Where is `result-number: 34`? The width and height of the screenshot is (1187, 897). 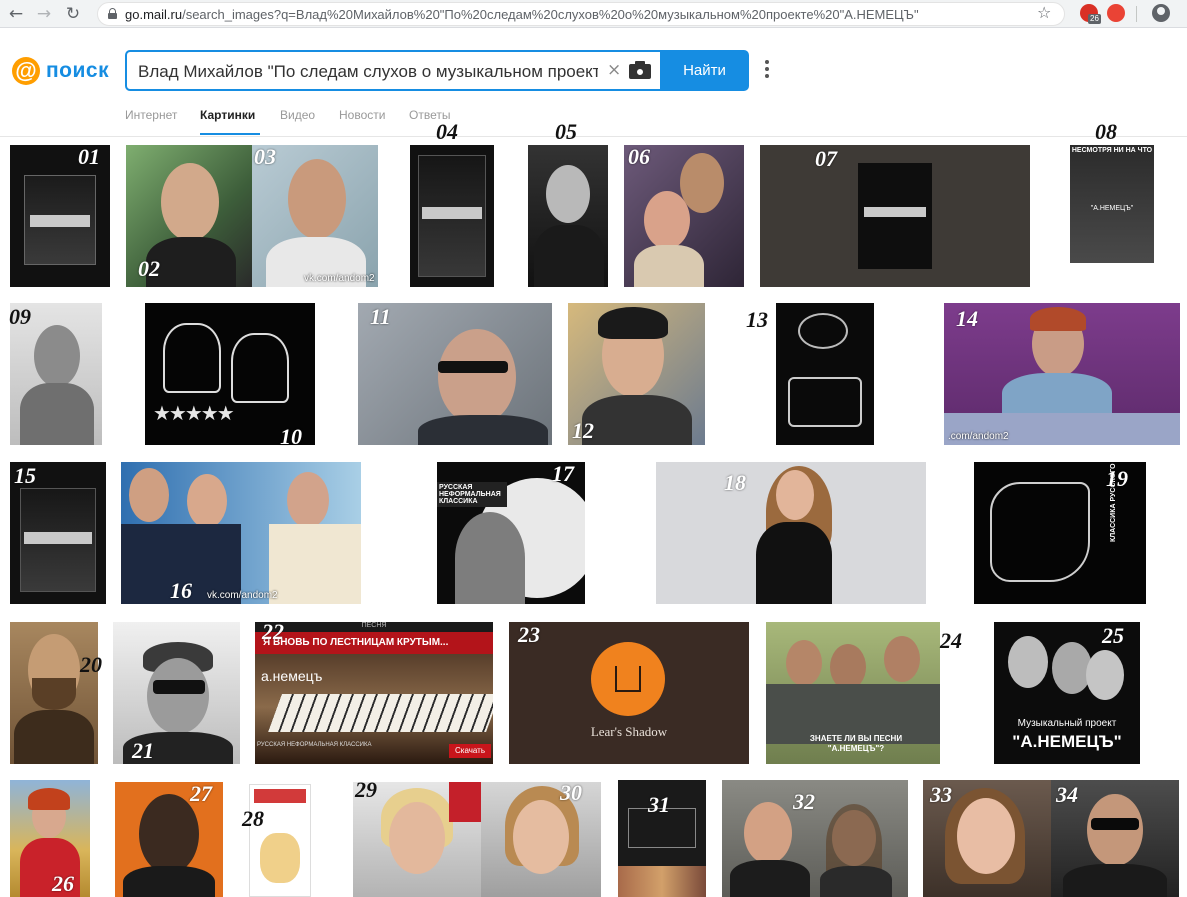
result-number: 34 is located at coordinates (1067, 794).